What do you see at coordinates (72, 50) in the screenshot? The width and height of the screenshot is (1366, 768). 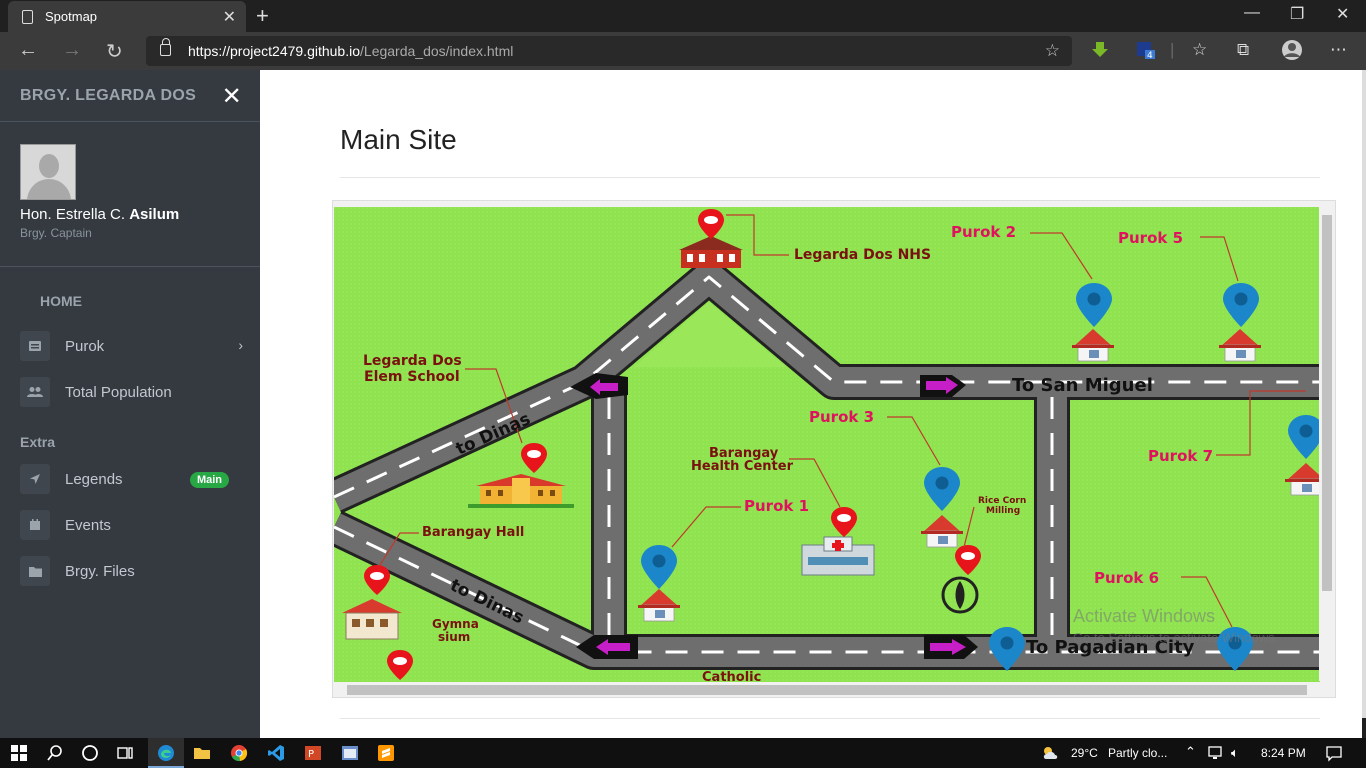 I see `forward-icon: →` at bounding box center [72, 50].